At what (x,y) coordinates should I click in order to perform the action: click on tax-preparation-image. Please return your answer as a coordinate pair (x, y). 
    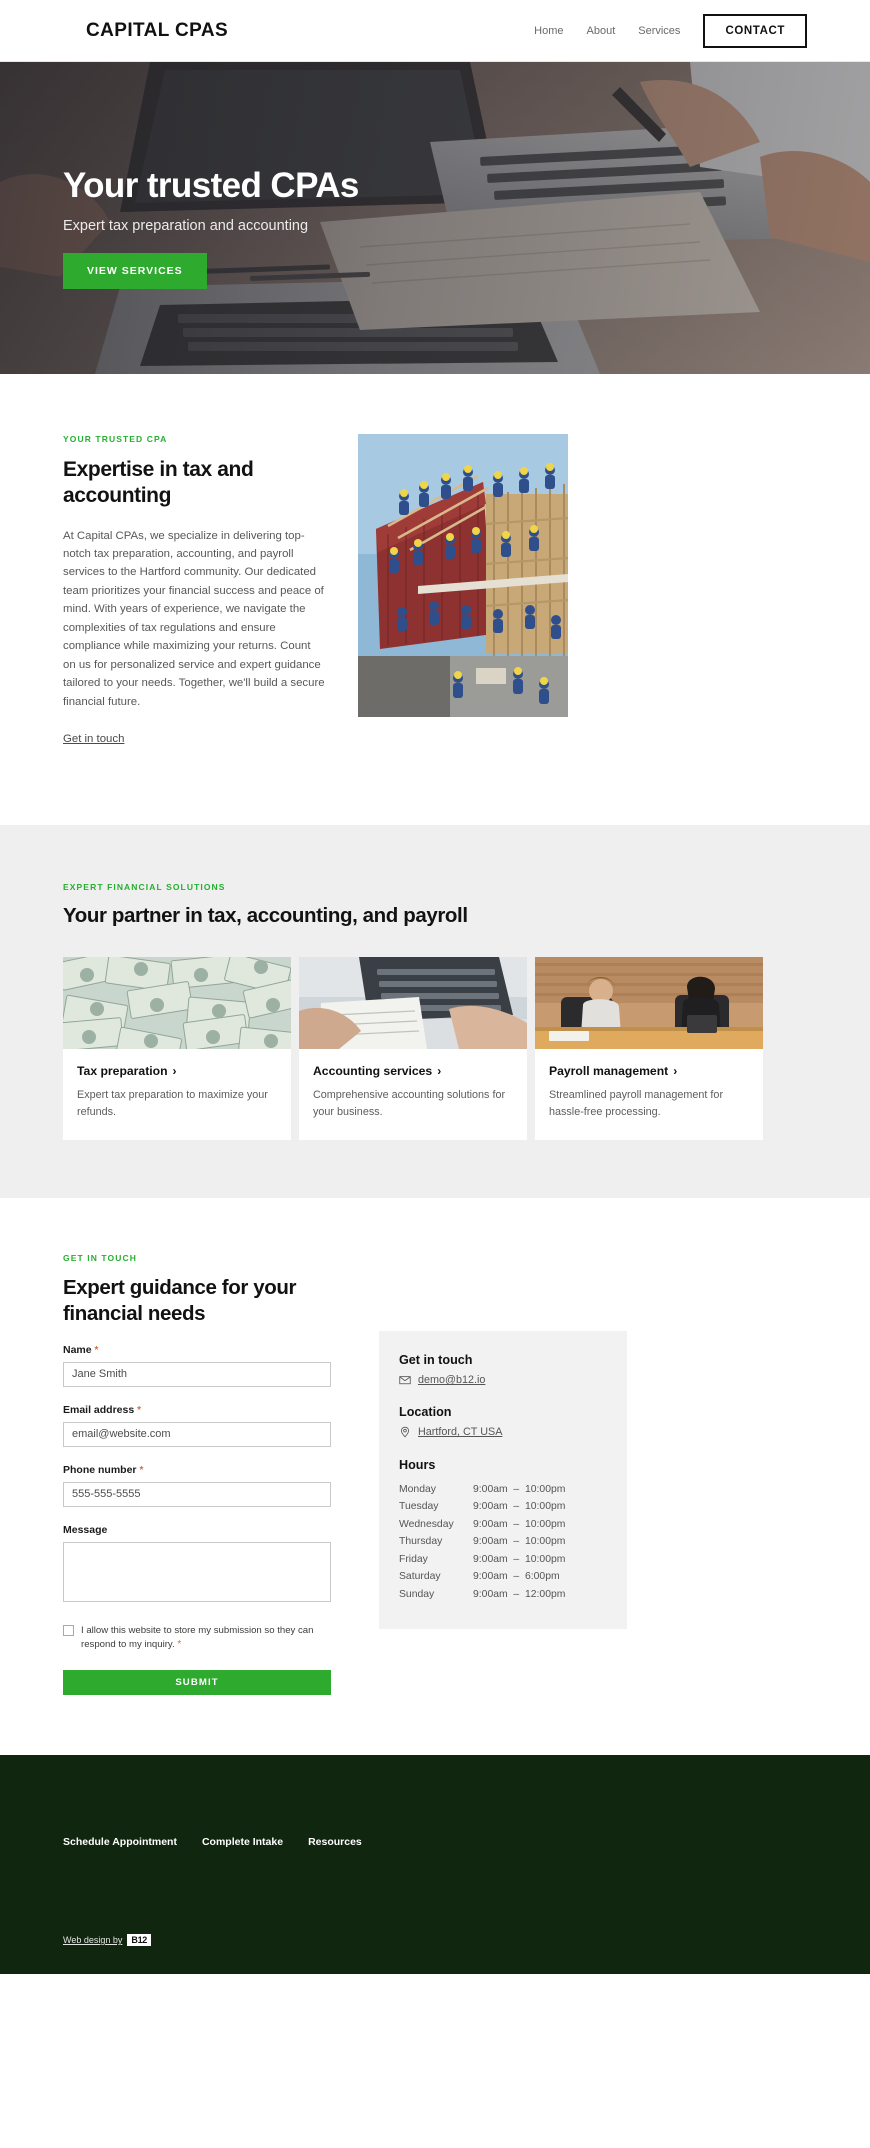
    Looking at the image, I should click on (177, 1003).